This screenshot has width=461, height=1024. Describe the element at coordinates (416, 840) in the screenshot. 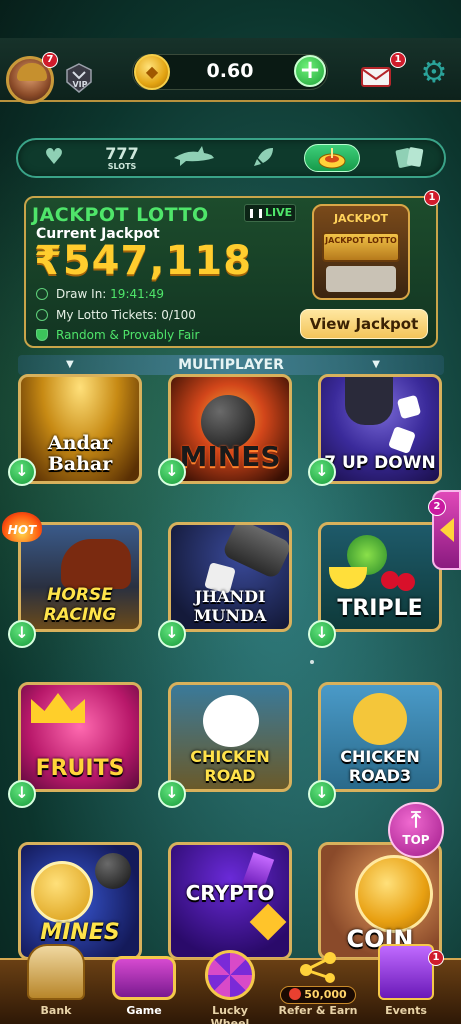

I see `top-label: TOP` at that location.